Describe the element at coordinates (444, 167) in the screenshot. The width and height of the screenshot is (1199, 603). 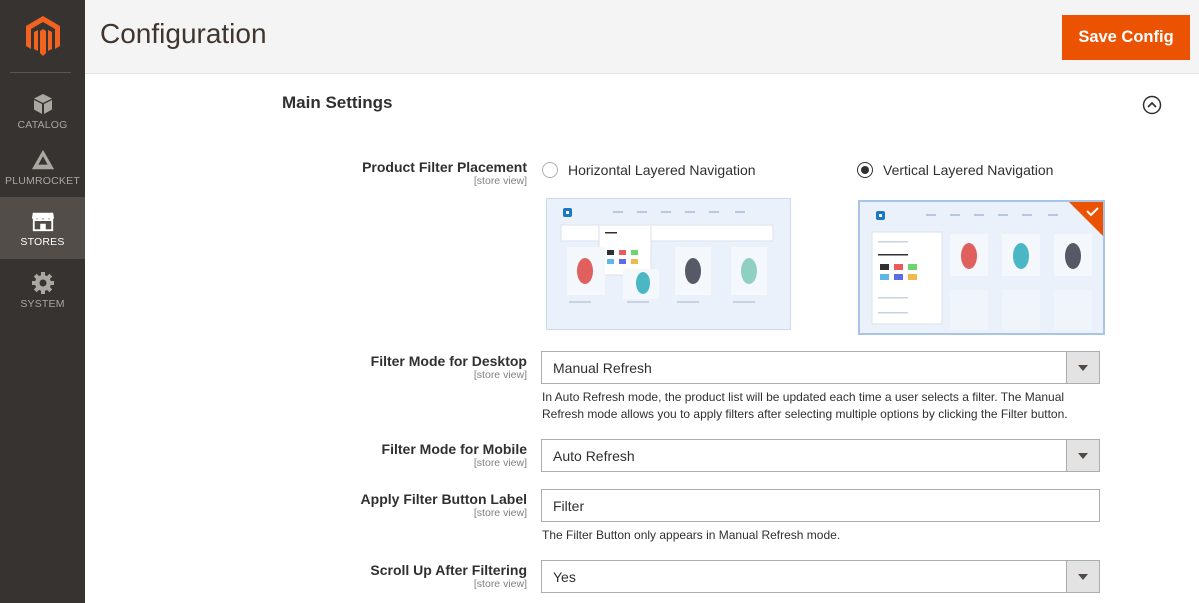
I see `field-label-placement: Product Filter Placement` at that location.